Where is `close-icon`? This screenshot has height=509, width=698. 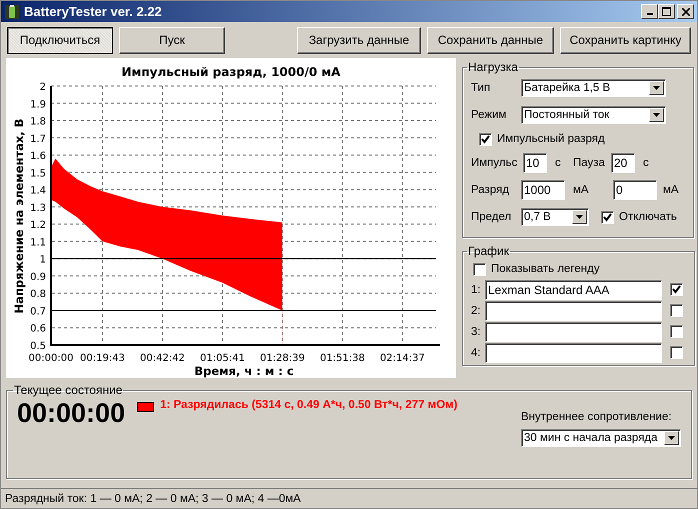
close-icon is located at coordinates (686, 12).